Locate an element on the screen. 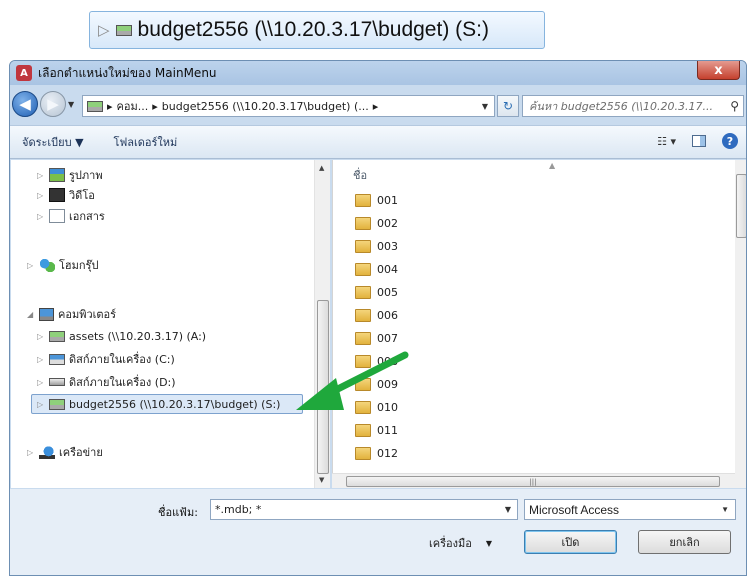  list-item: 005 is located at coordinates (376, 292).